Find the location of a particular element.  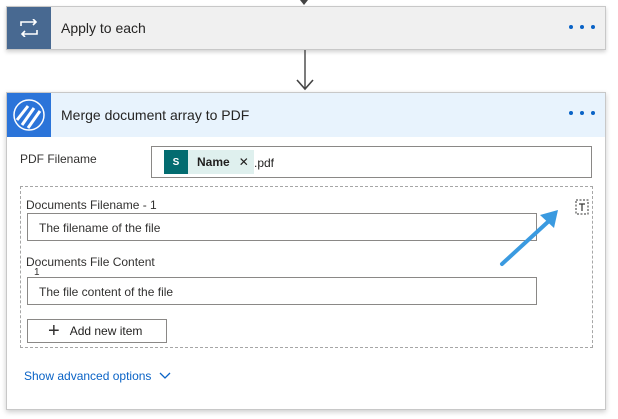

name-token-label: Name is located at coordinates (213, 162).